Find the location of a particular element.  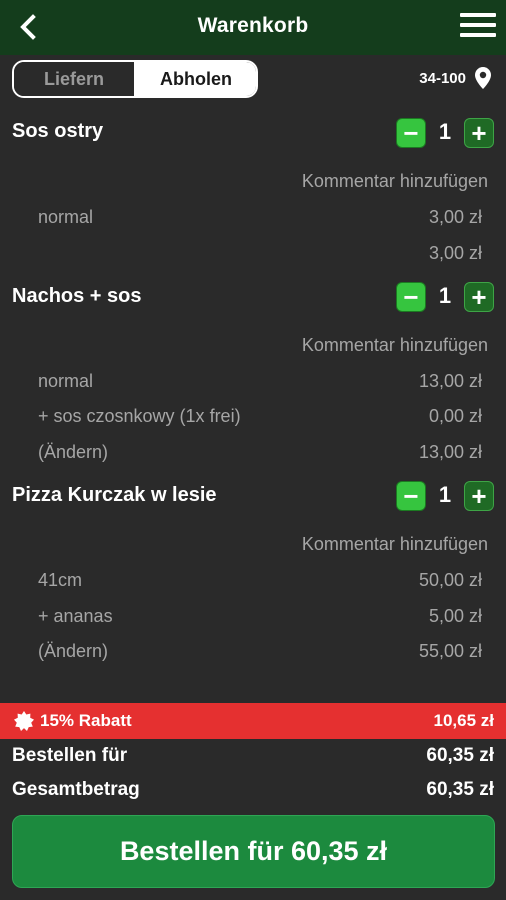

discount-banner: 15% Rabatt 10,65 zł is located at coordinates (253, 721).